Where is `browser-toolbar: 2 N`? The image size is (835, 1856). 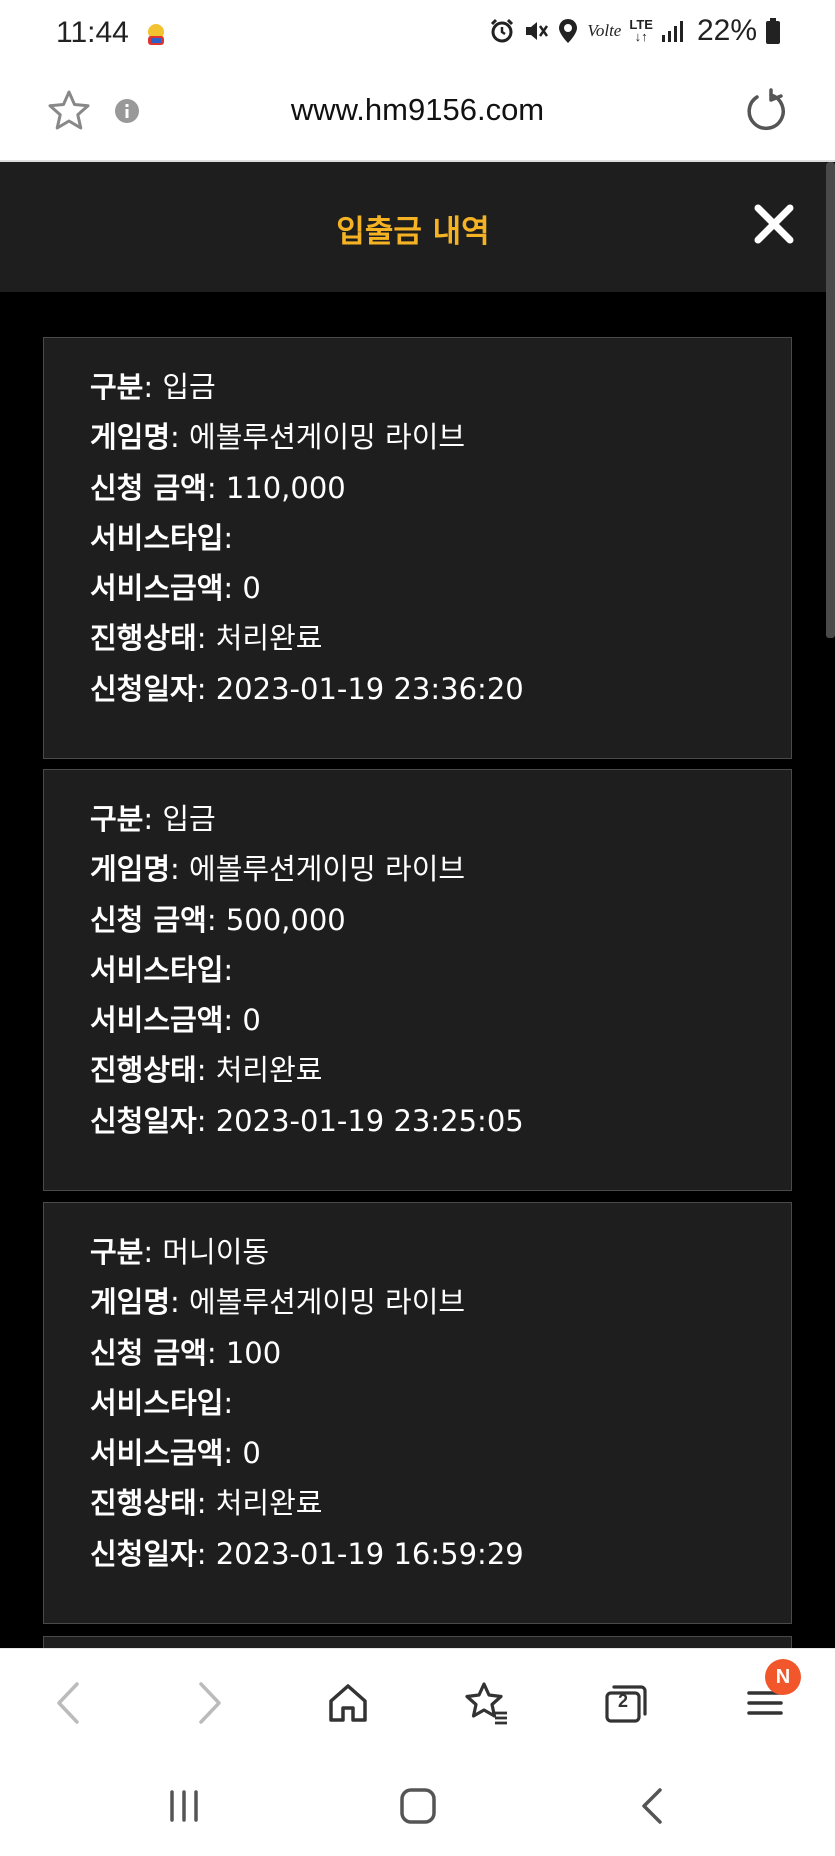
browser-toolbar: 2 N is located at coordinates (417, 1700).